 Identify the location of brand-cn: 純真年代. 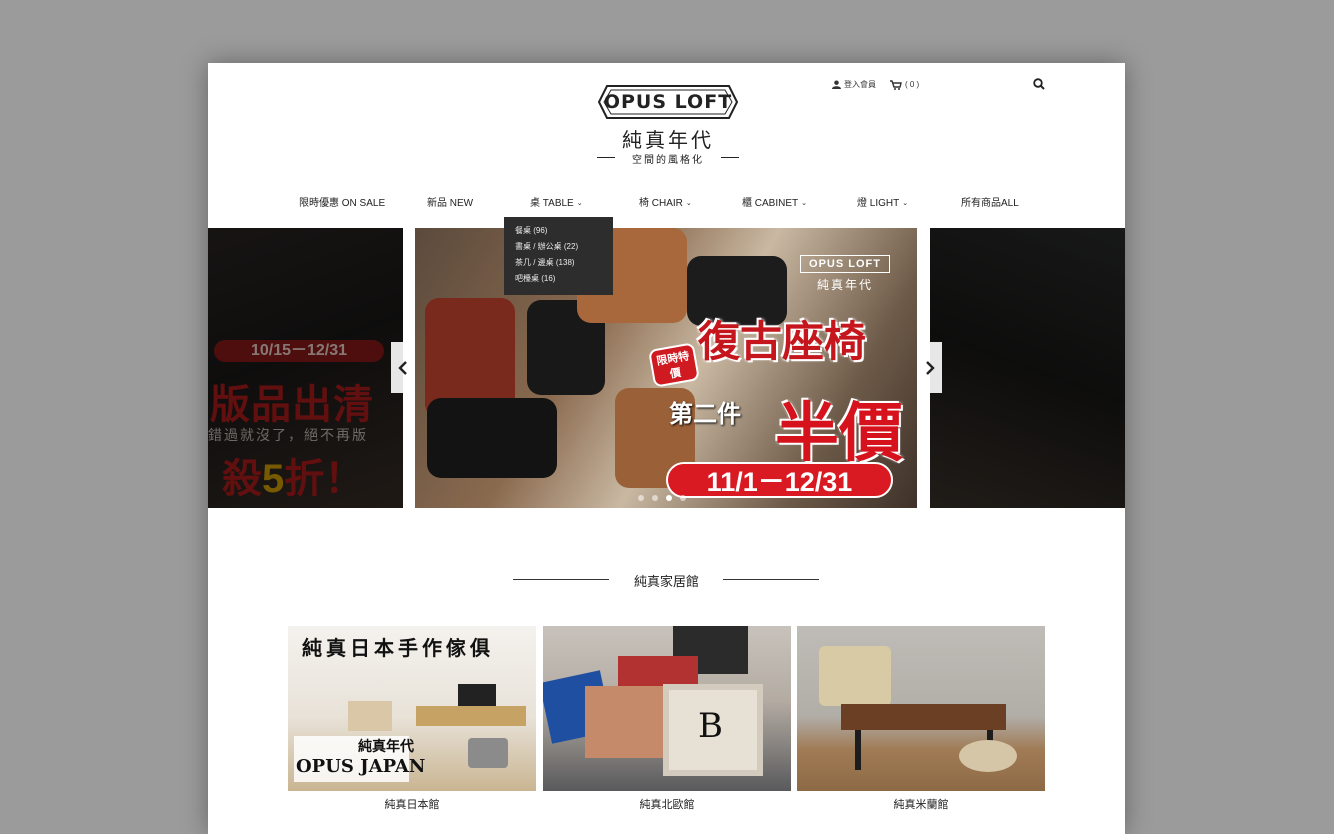
(386, 747).